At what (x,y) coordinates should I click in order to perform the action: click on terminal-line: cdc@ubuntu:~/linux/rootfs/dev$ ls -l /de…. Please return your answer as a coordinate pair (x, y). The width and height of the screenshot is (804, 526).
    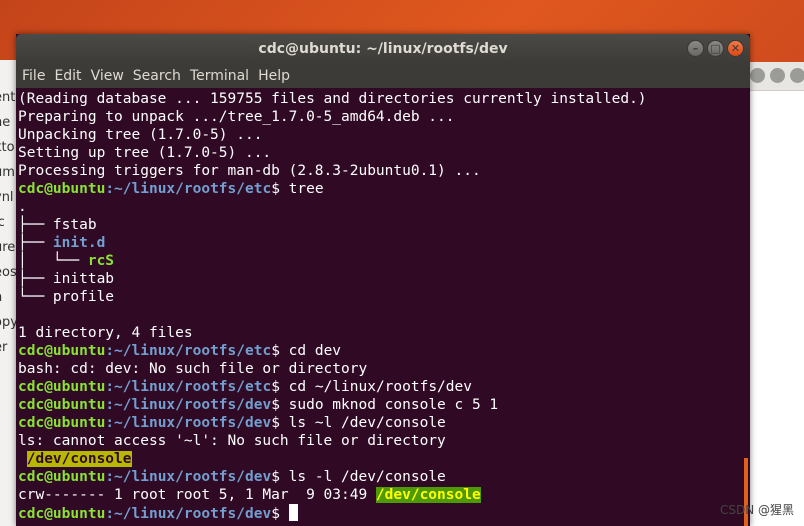
    Looking at the image, I should click on (380, 477).